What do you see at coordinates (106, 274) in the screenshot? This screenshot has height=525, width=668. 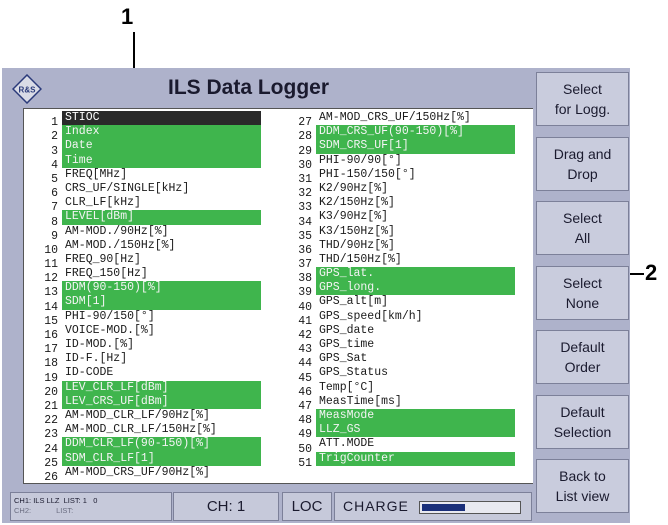 I see `list-item-label: FREQ_150[Hz]` at bounding box center [106, 274].